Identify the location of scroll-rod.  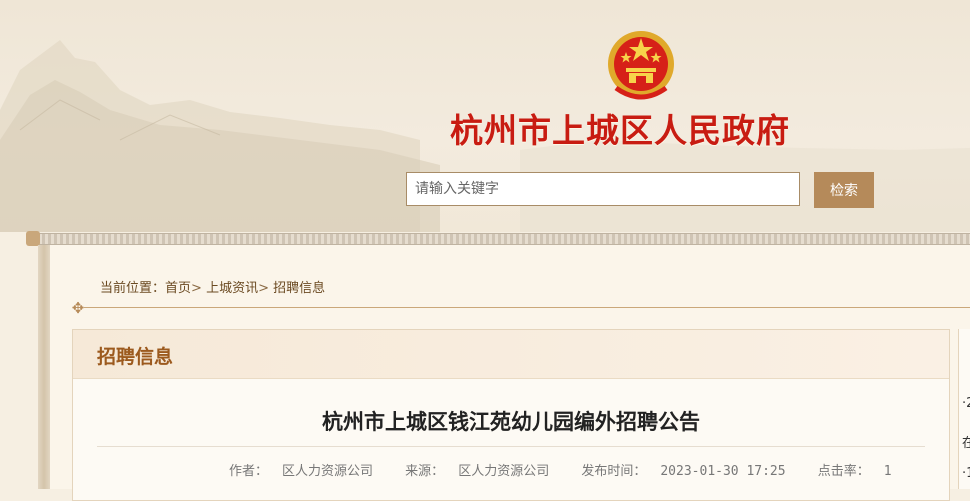
(500, 239).